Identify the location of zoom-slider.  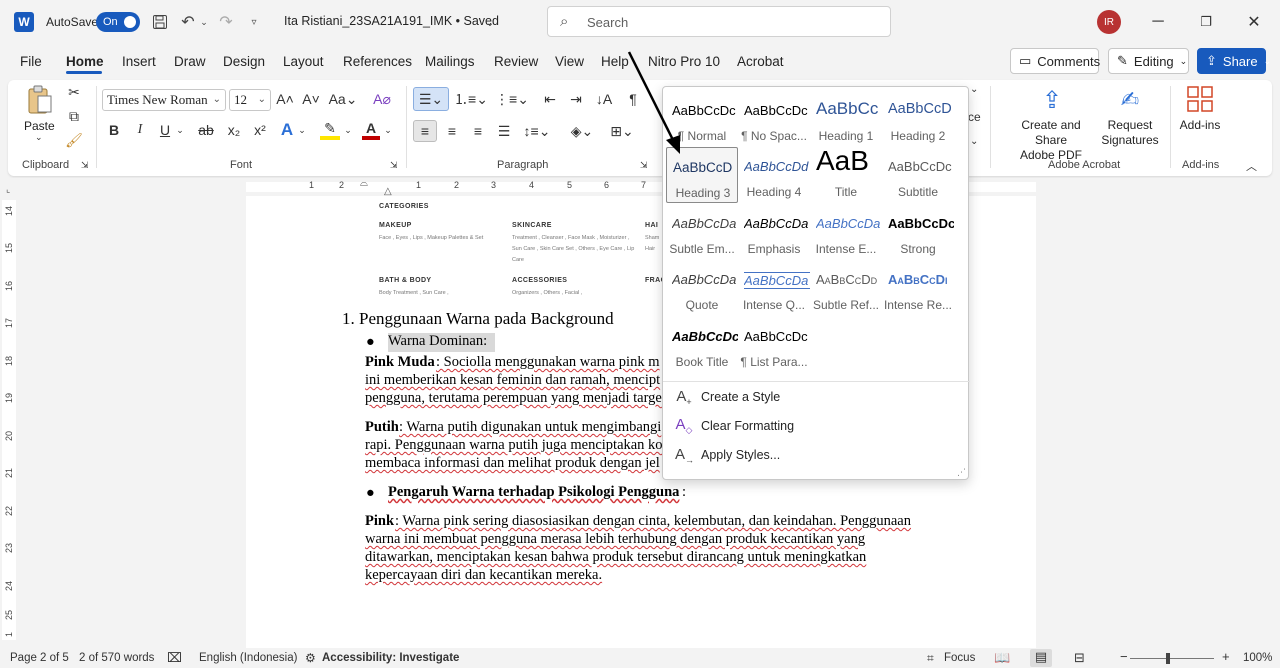
(1172, 658).